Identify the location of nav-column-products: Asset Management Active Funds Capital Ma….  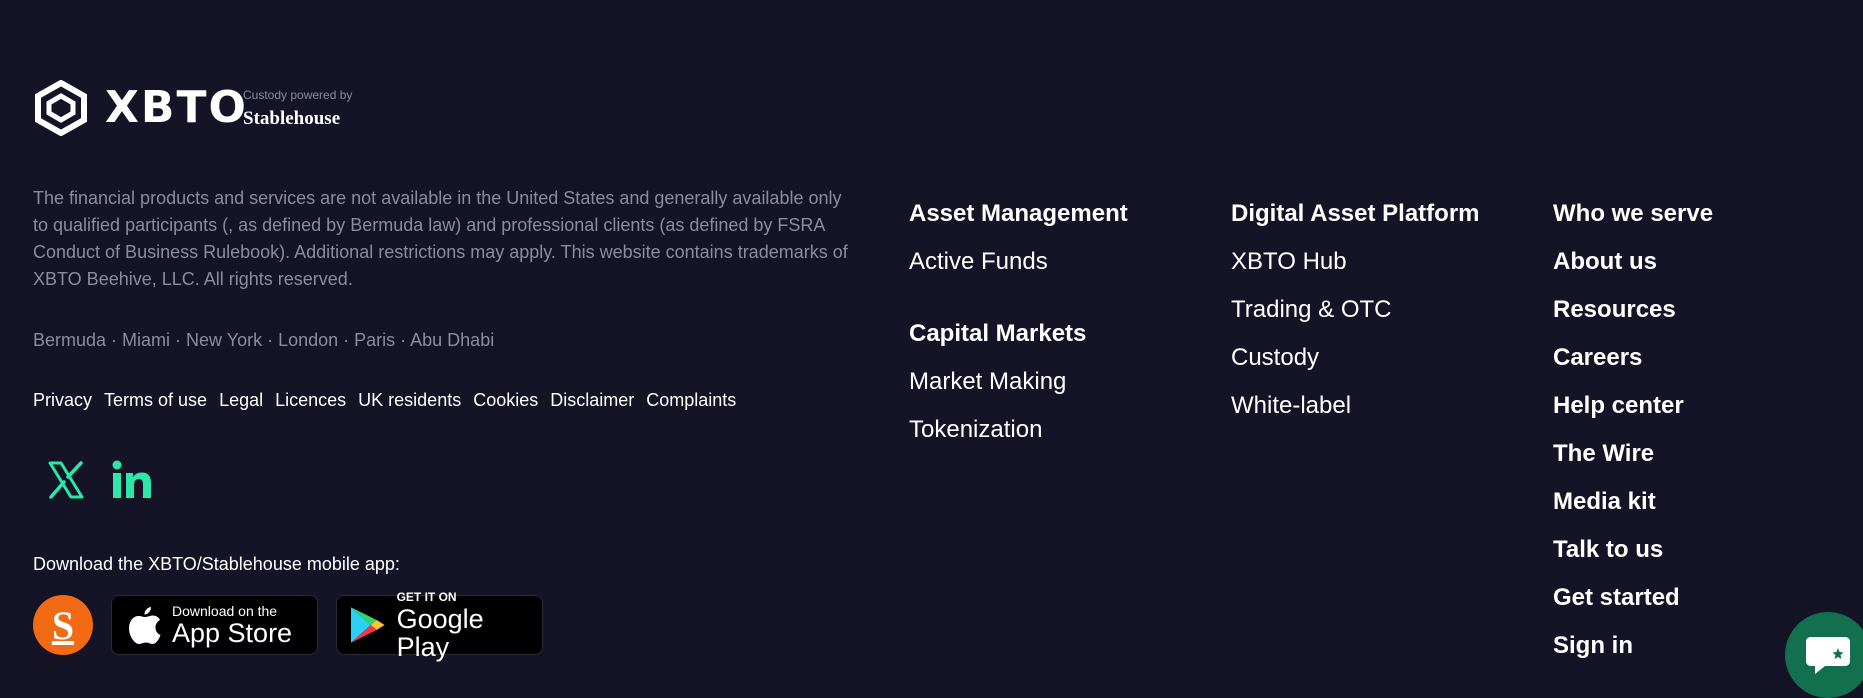
(1018, 322).